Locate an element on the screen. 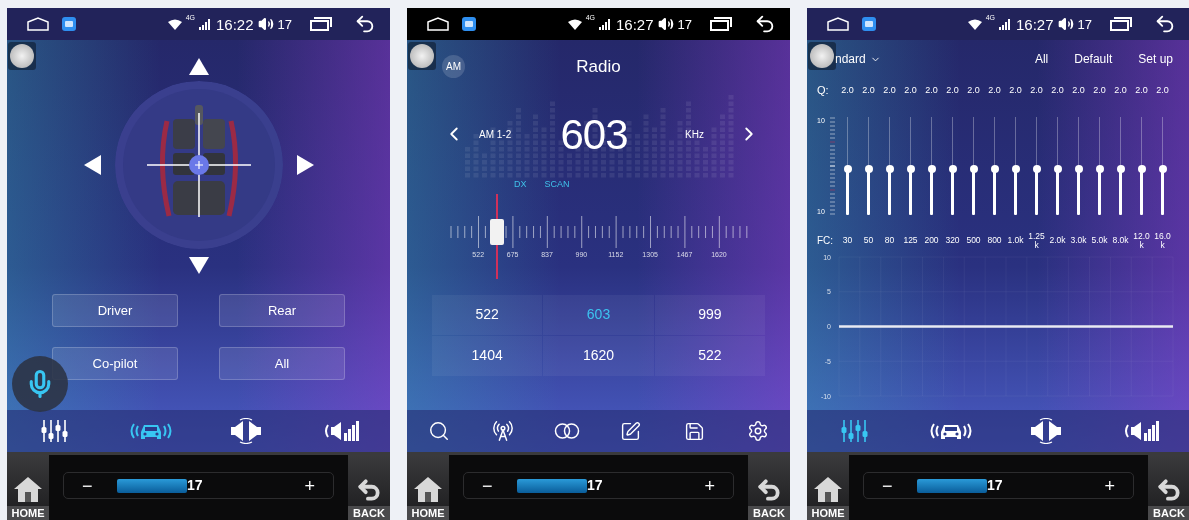 This screenshot has width=1189, height=520. band-frequency: 50 is located at coordinates (868, 240).